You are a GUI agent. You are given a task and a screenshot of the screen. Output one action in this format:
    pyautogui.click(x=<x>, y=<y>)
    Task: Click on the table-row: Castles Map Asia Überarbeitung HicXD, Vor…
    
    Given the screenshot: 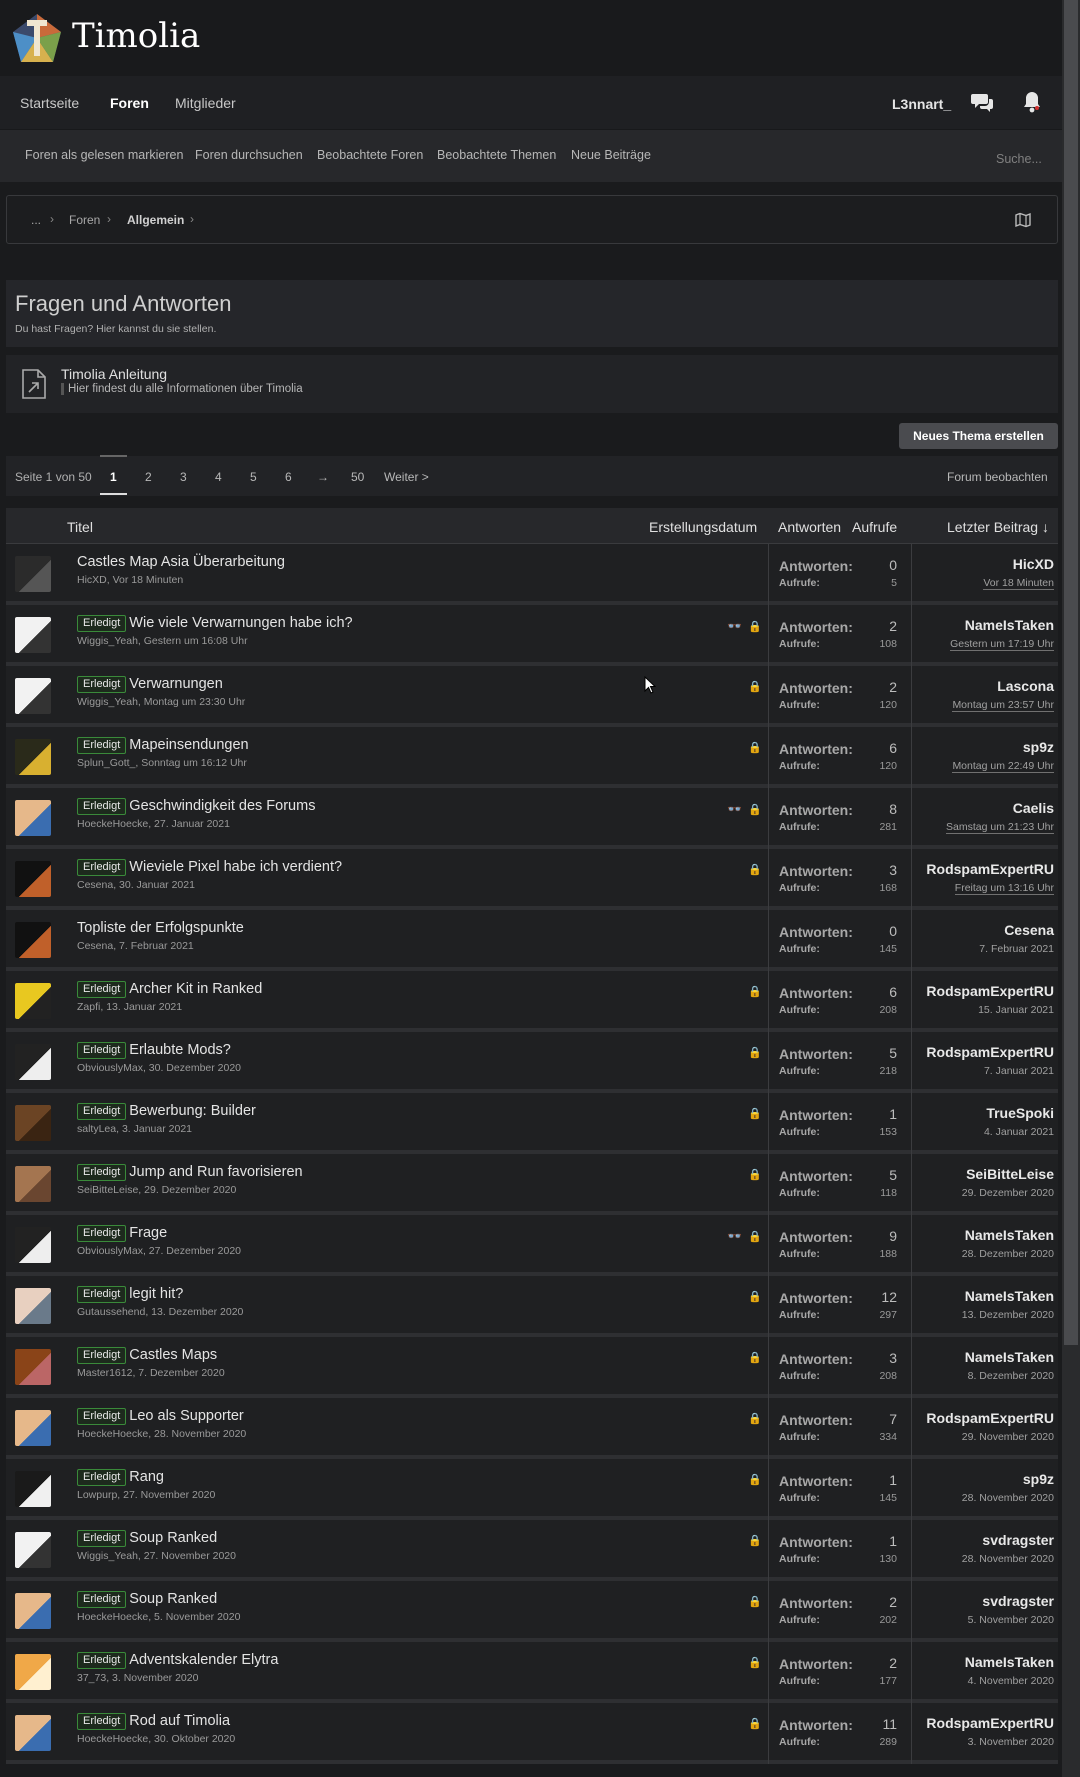 What is the action you would take?
    pyautogui.click(x=532, y=574)
    